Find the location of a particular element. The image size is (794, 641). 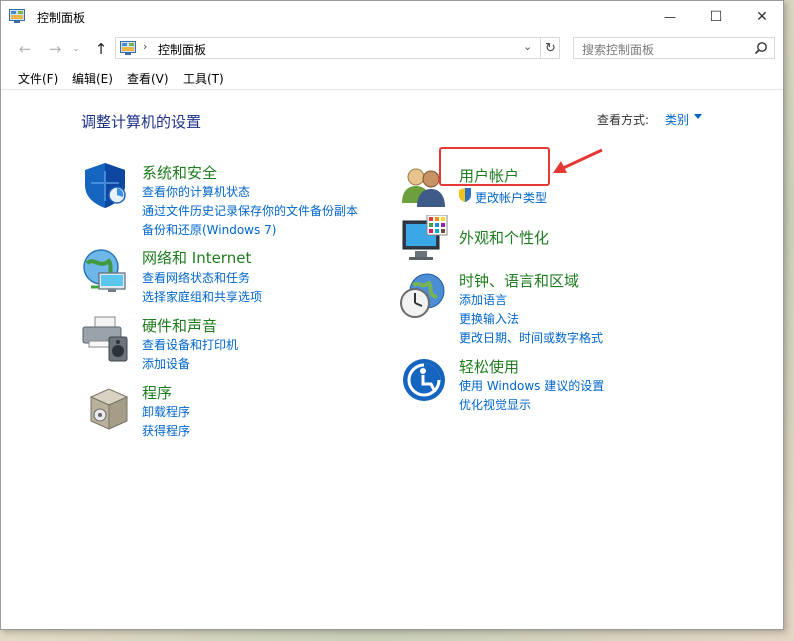

category-title-ease-of-access: 轻松使用 is located at coordinates (489, 366).